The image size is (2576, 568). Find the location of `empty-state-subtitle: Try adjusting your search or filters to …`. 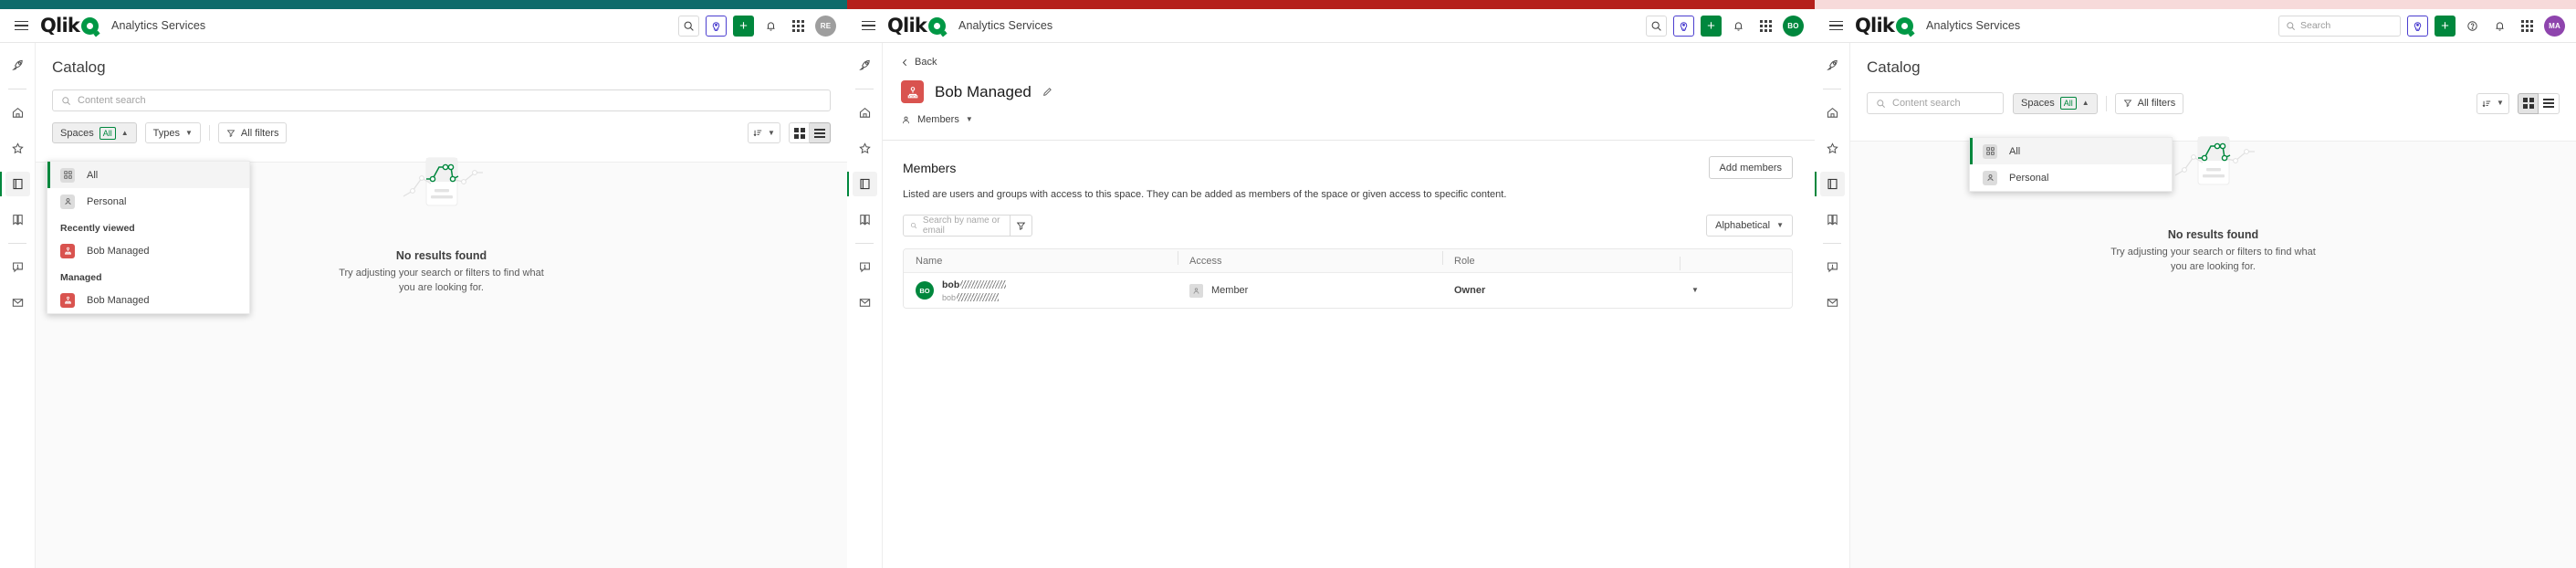

empty-state-subtitle: Try adjusting your search or filters to … is located at coordinates (2213, 259).